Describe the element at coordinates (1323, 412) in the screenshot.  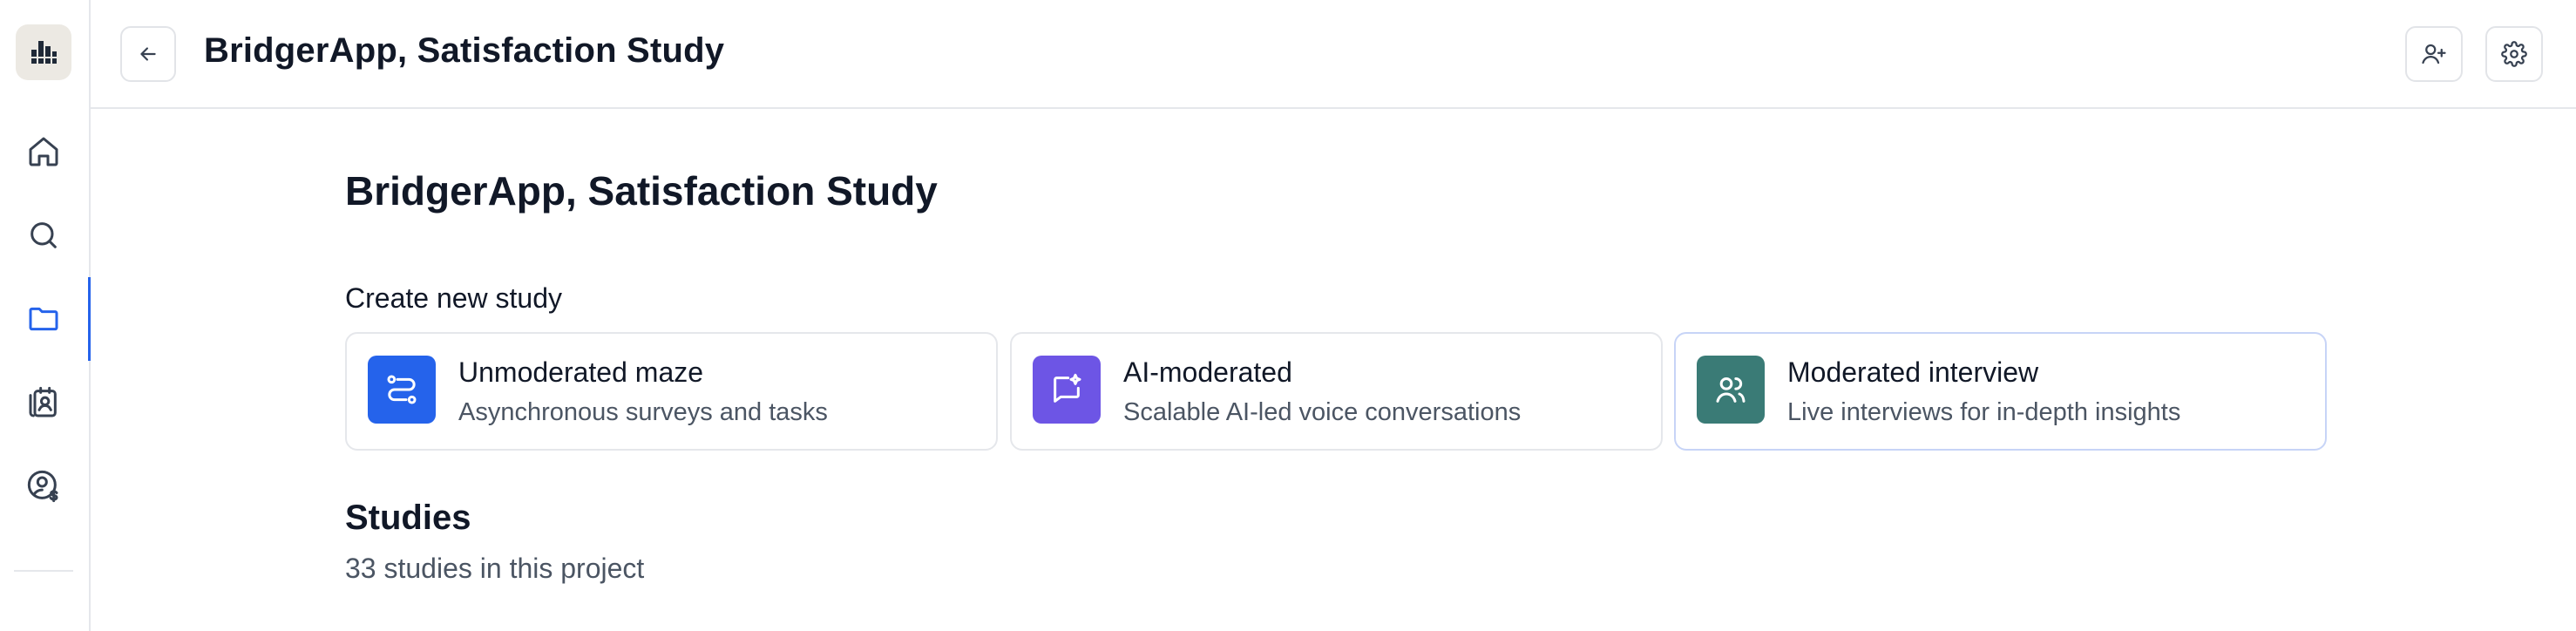
I see `study-type-subtitle: Scalable AI-led voice conversations` at that location.